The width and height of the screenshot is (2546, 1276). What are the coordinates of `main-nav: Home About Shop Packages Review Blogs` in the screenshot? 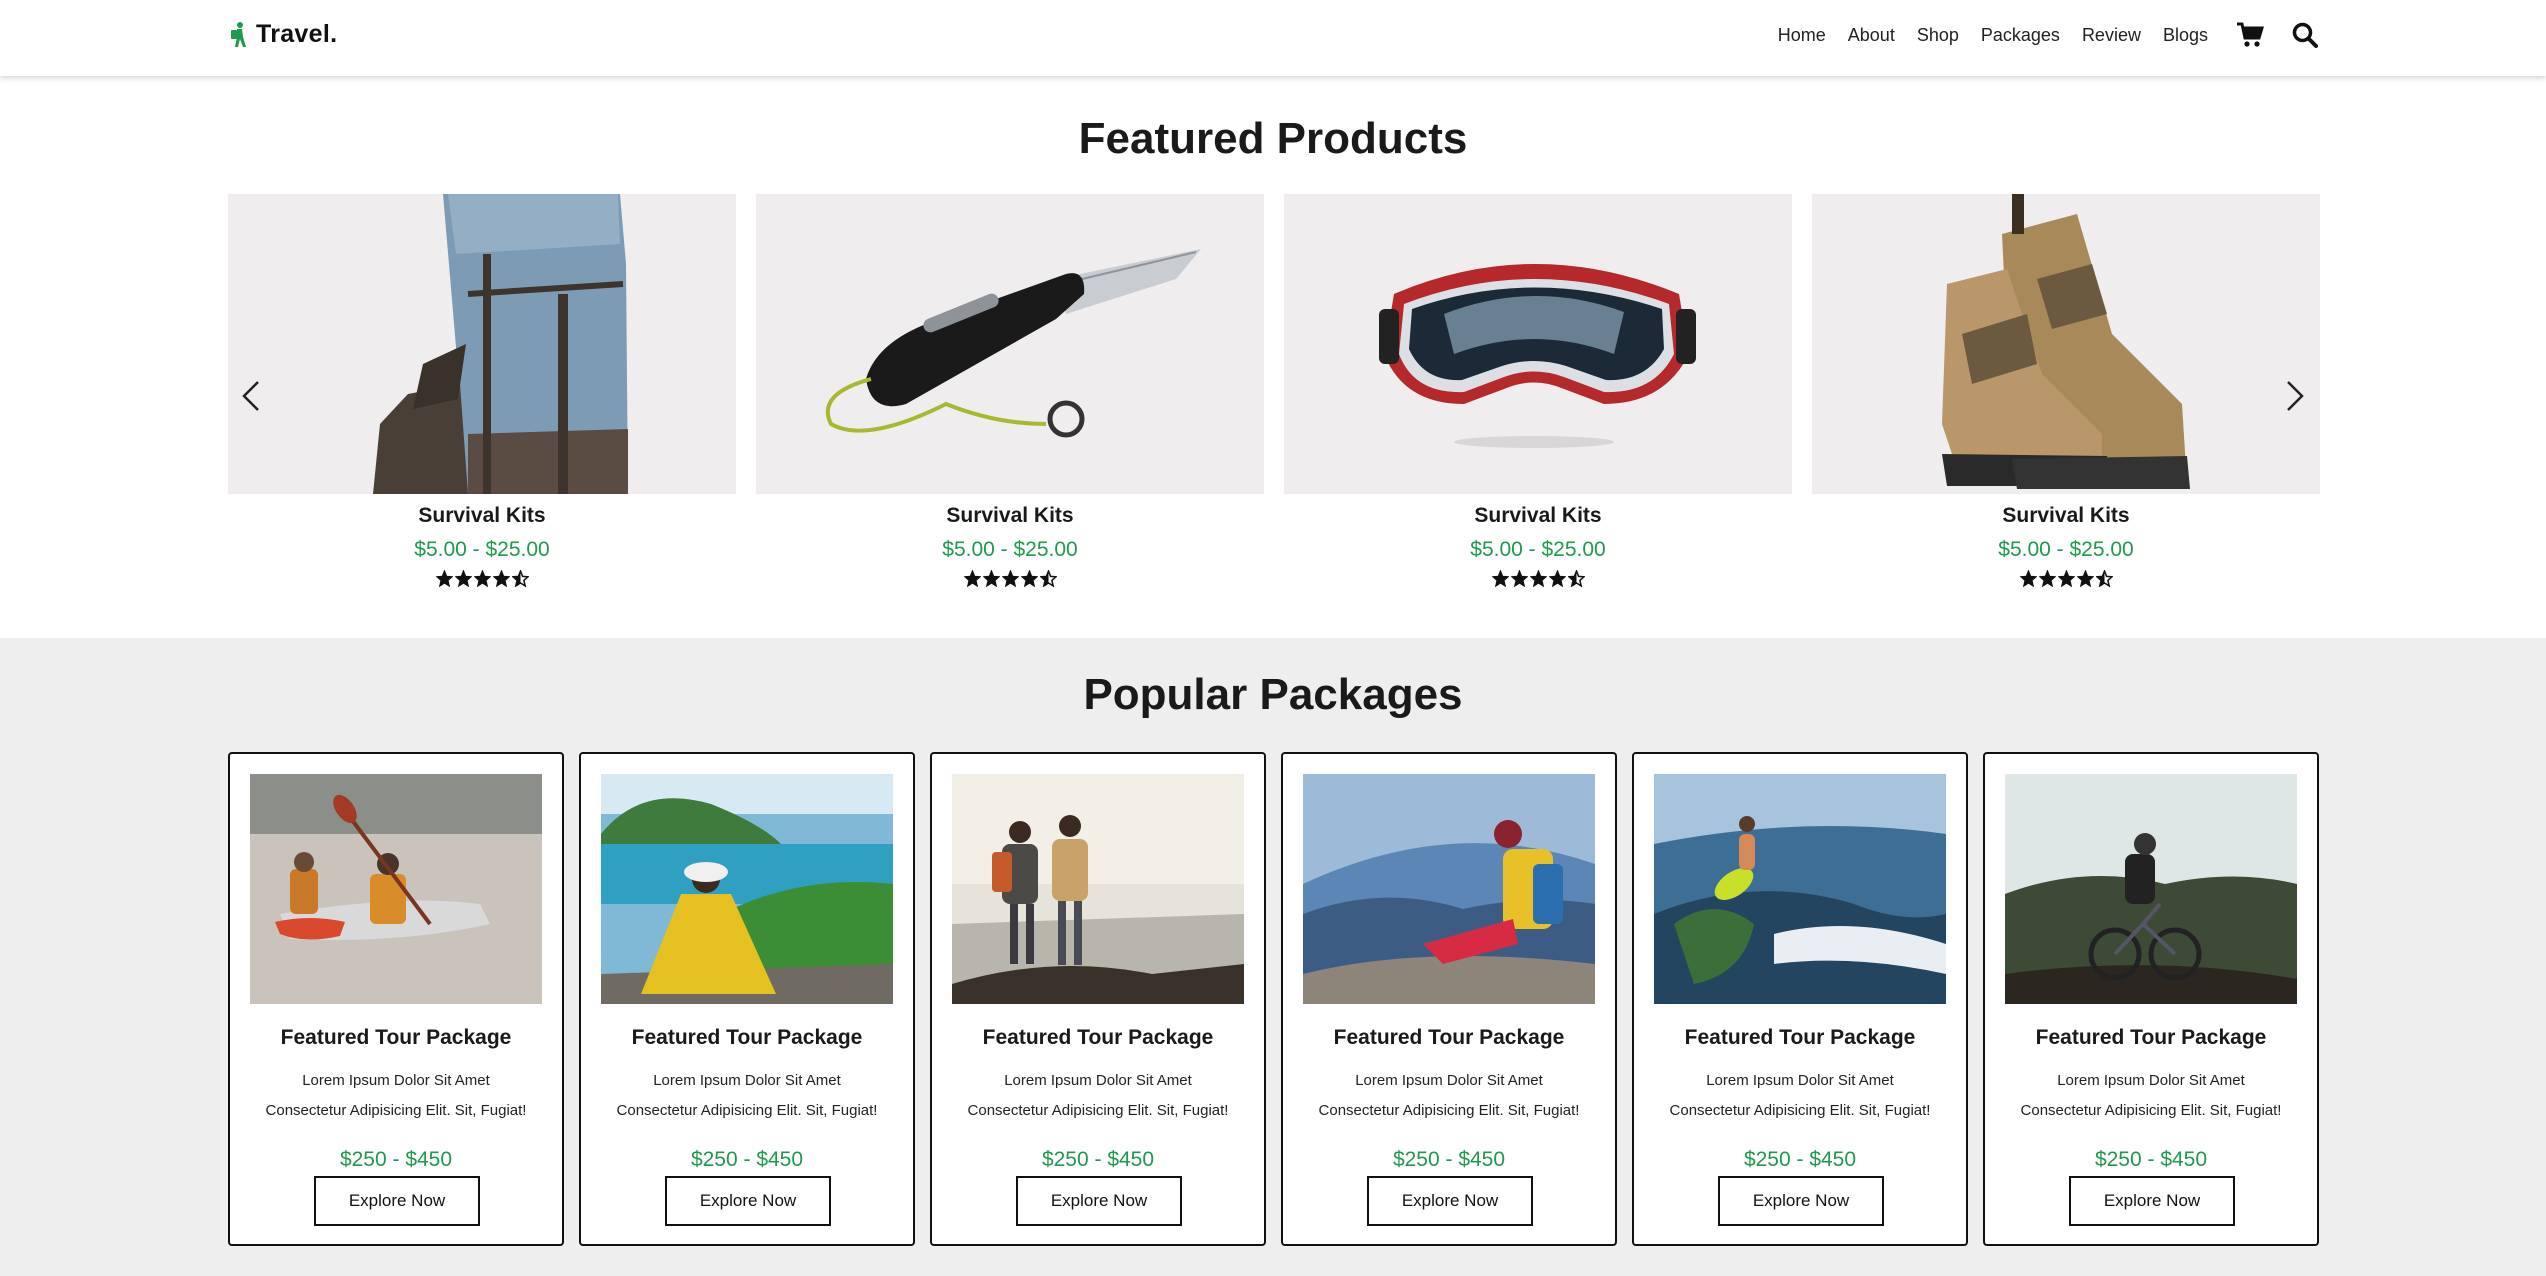 It's located at (2037, 35).